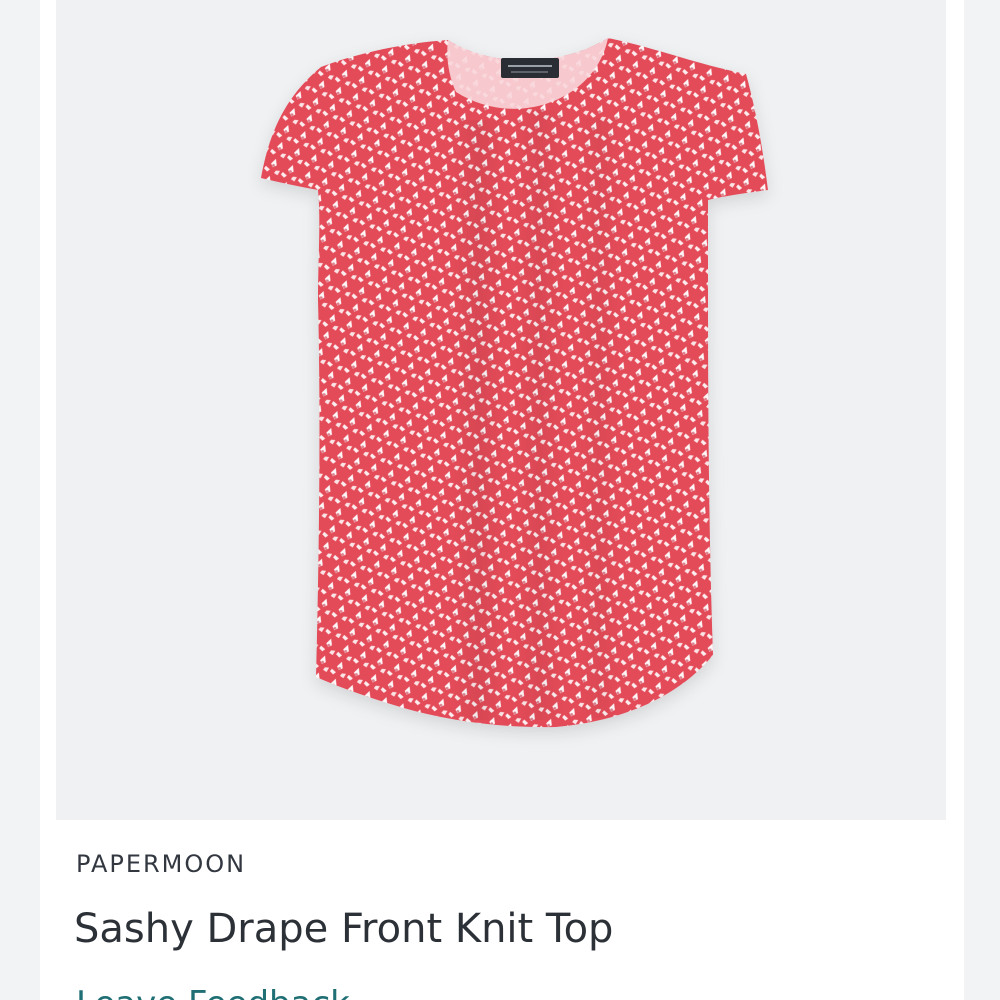 The image size is (1000, 1000). I want to click on brand-neck-label-icon, so click(530, 68).